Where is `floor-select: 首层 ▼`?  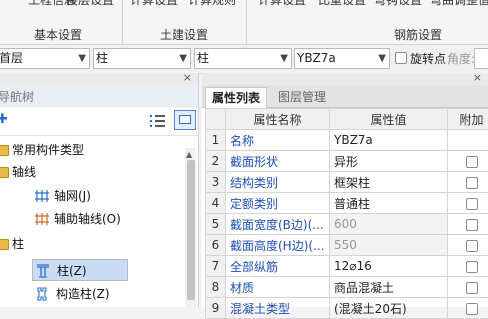
floor-select: 首层 ▼ is located at coordinates (45, 58).